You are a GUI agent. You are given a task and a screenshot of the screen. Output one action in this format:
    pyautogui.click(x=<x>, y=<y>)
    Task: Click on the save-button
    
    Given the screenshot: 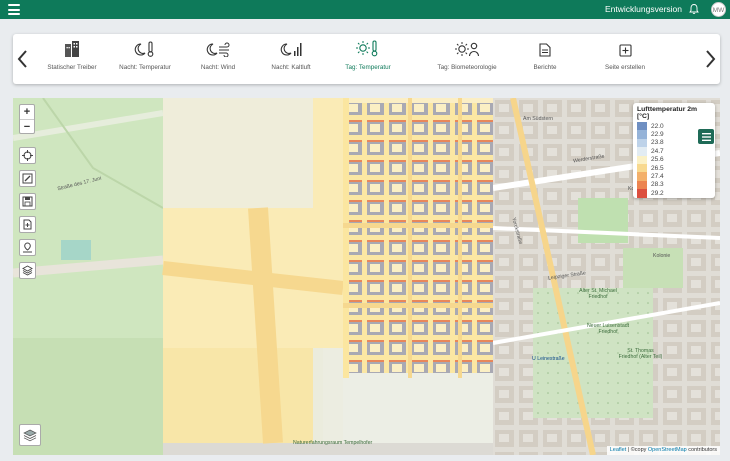 What is the action you would take?
    pyautogui.click(x=27, y=201)
    